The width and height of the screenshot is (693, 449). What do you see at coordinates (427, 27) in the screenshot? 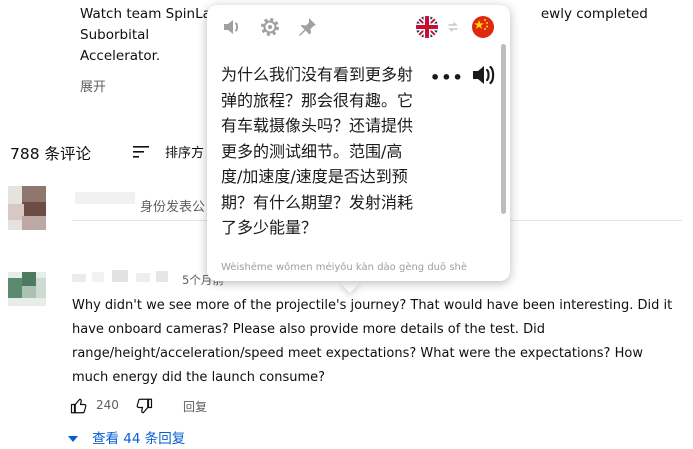
I see `uk-flag-icon` at bounding box center [427, 27].